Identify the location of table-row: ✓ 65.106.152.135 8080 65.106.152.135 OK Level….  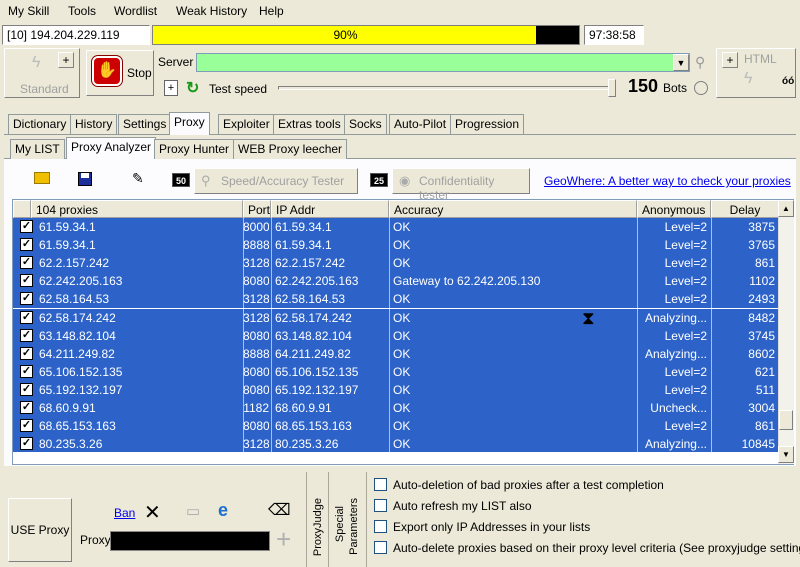
(396, 371).